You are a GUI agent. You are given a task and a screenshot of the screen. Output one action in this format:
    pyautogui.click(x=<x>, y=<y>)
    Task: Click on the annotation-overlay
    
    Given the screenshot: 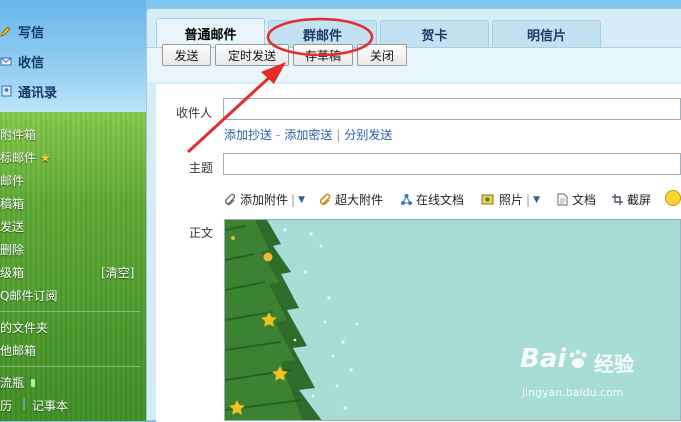 What is the action you would take?
    pyautogui.click(x=280, y=85)
    